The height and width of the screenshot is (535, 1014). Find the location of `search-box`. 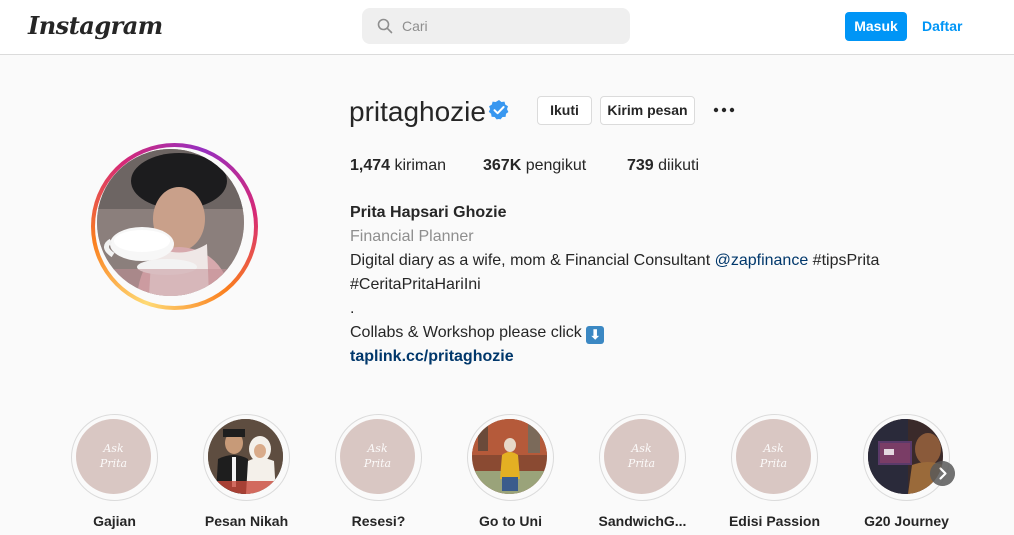

search-box is located at coordinates (496, 26).